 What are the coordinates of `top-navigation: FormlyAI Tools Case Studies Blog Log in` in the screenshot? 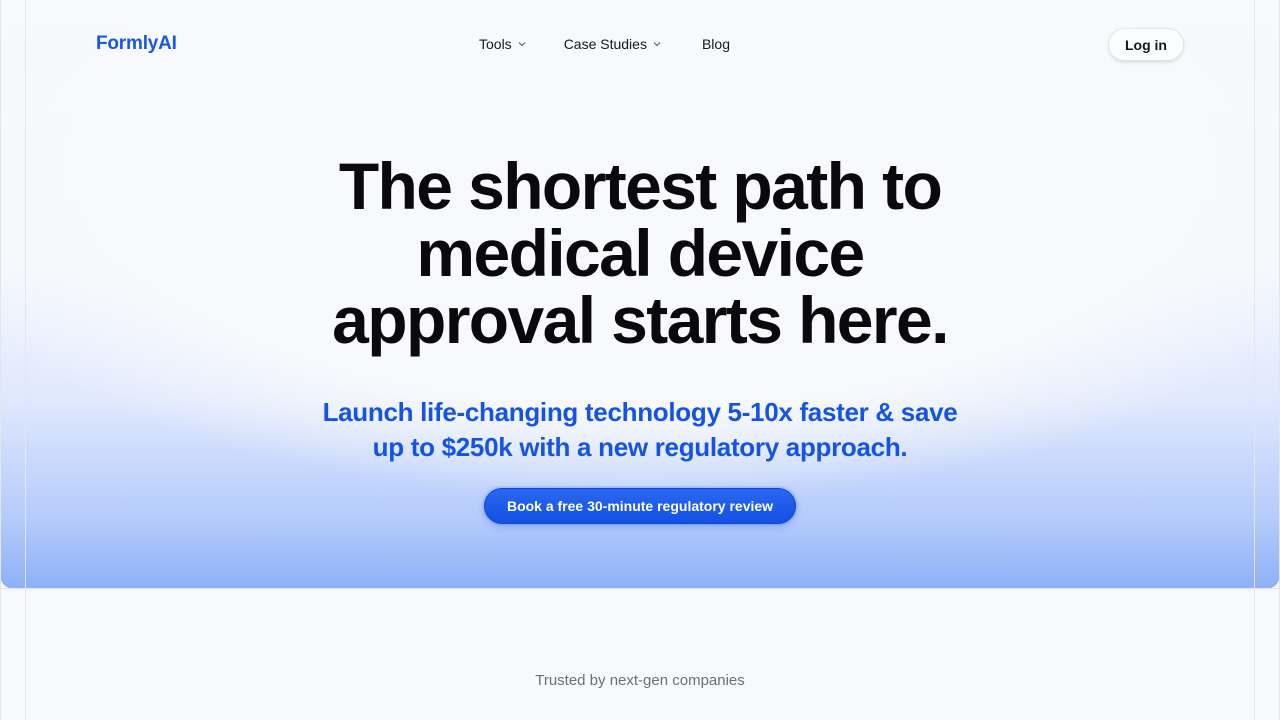 It's located at (640, 44).